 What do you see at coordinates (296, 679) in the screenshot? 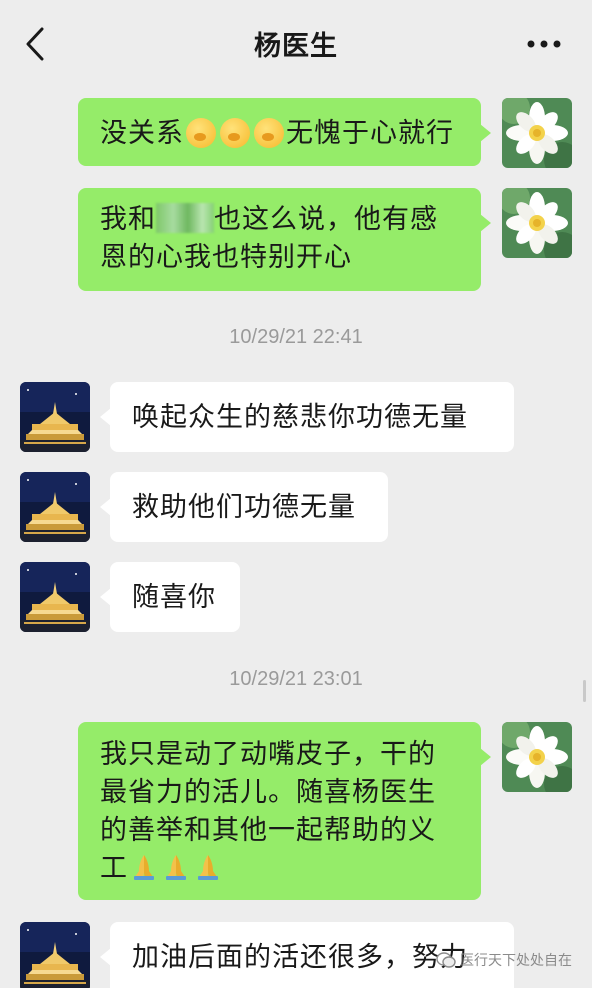
I see `timestamp: 10/29/21 23:01` at bounding box center [296, 679].